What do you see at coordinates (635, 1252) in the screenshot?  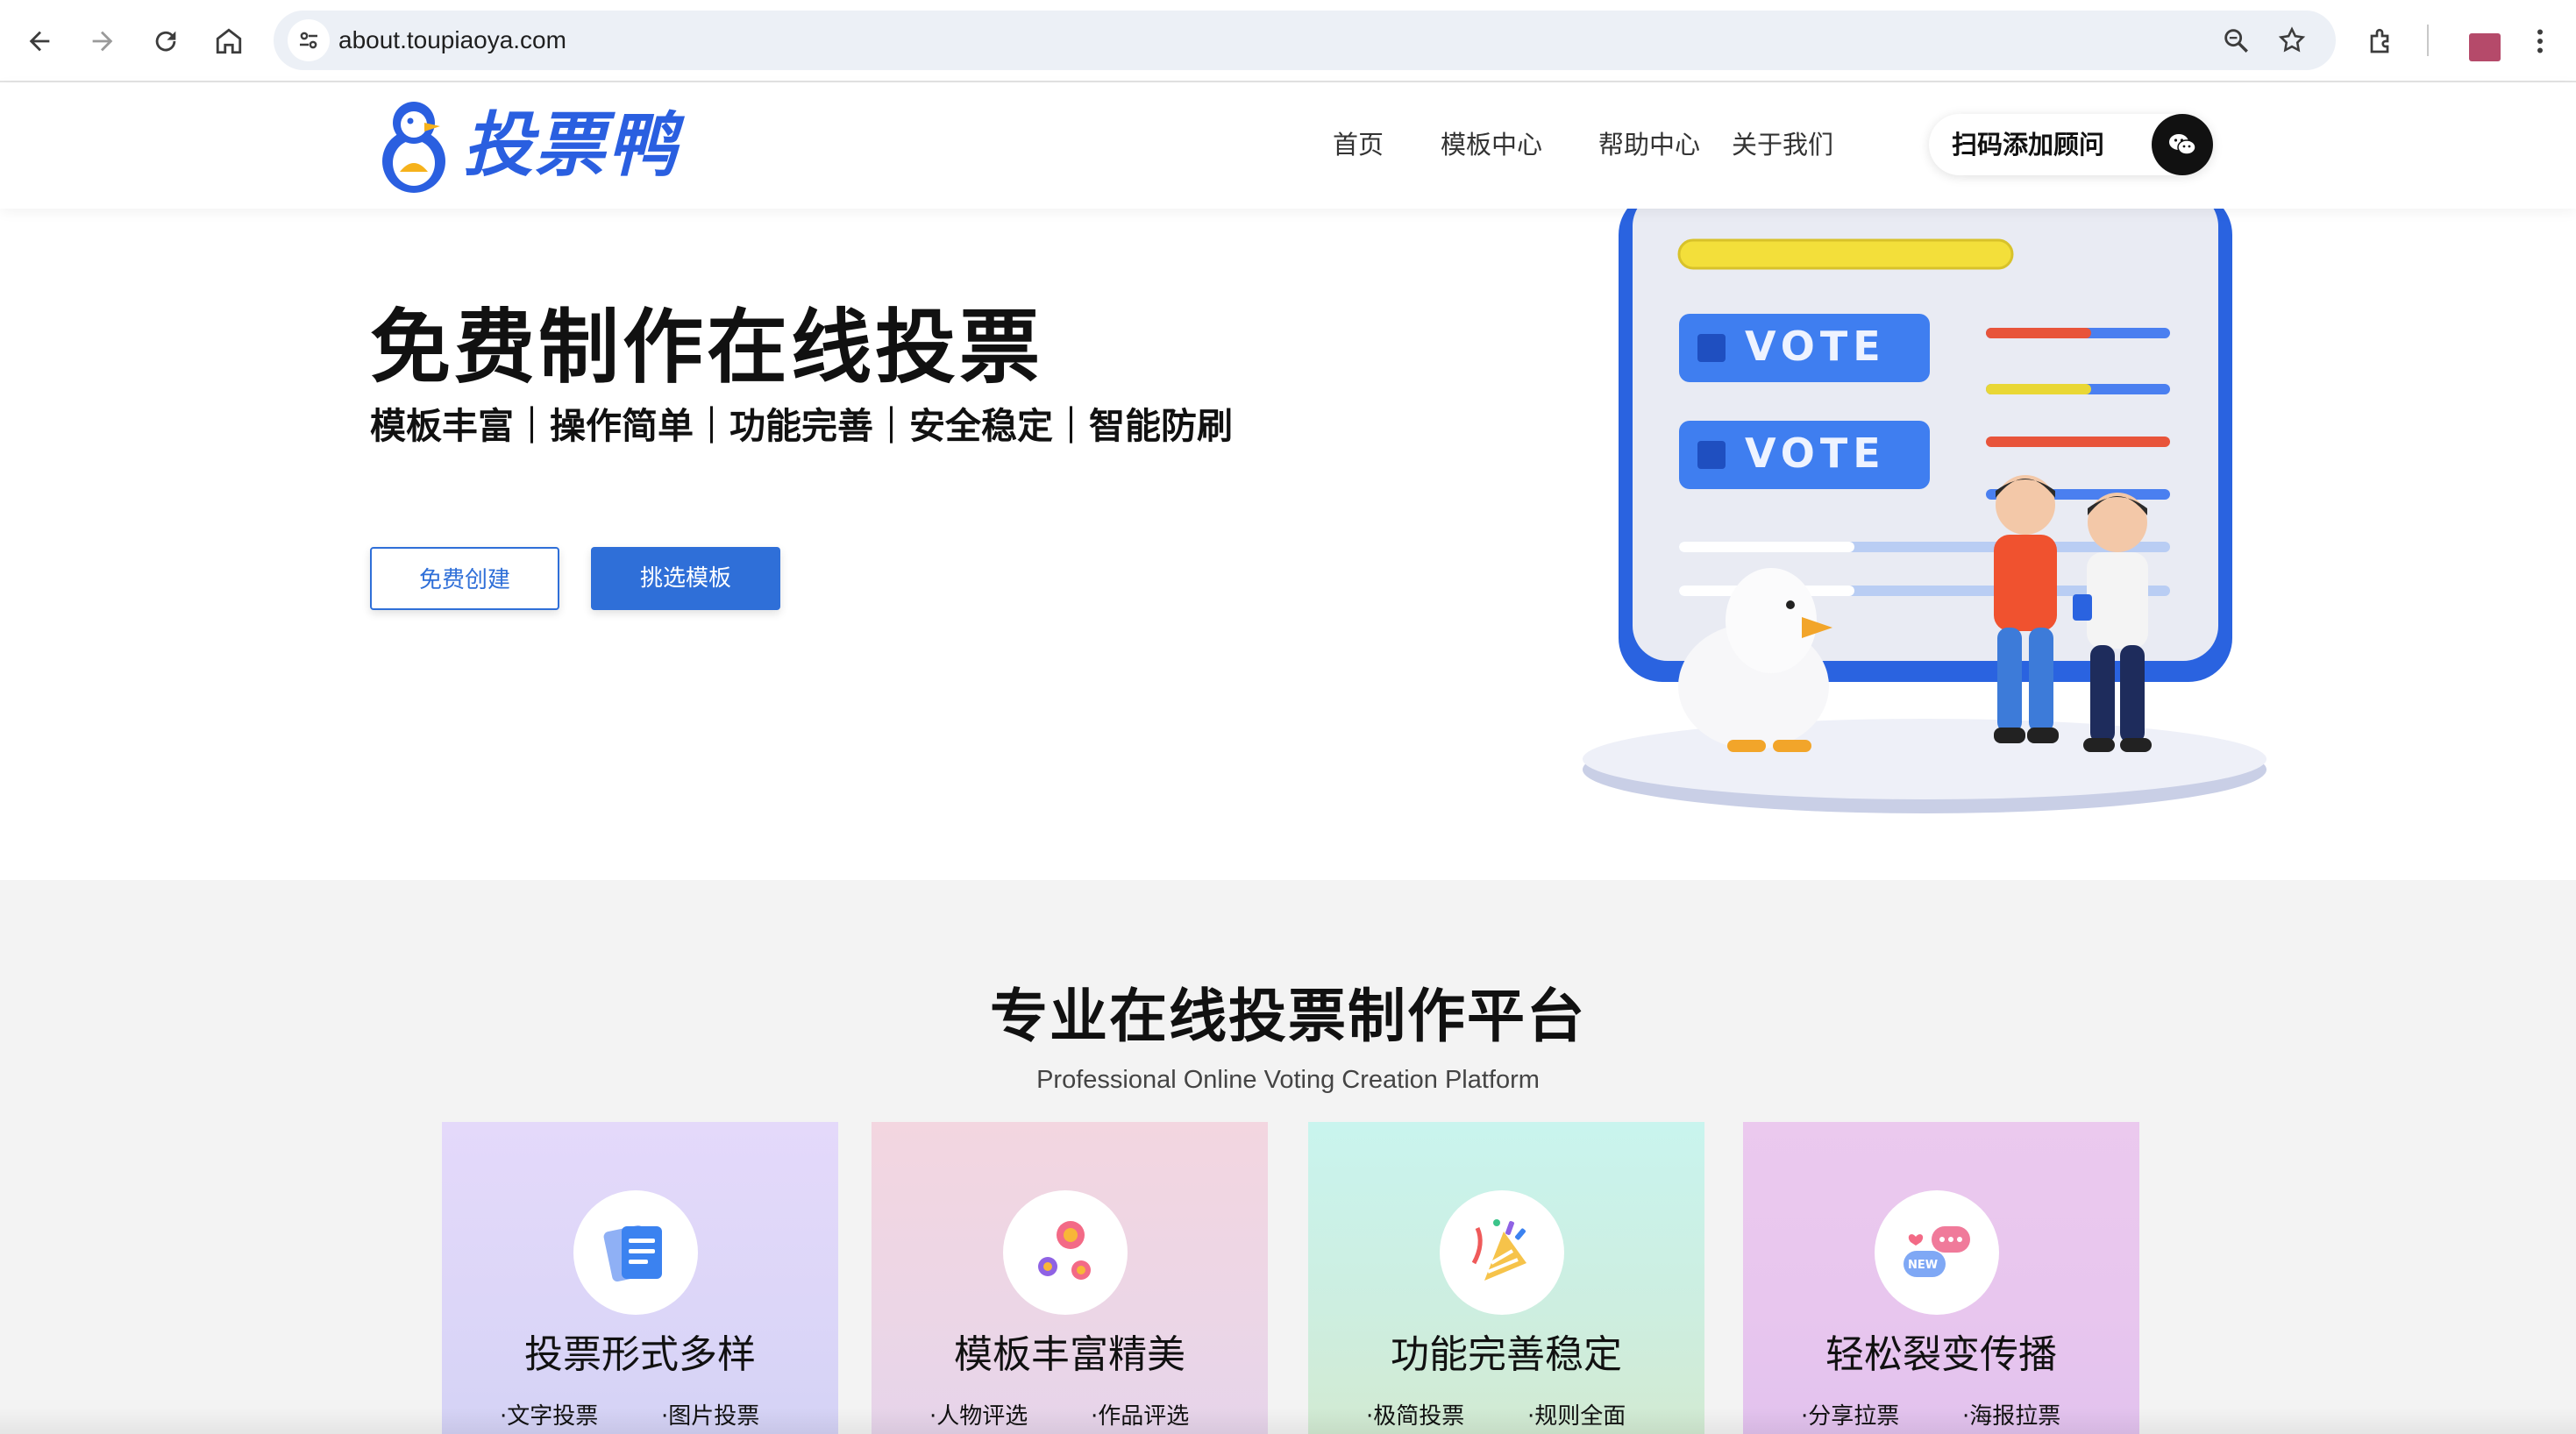 I see `document-icon` at bounding box center [635, 1252].